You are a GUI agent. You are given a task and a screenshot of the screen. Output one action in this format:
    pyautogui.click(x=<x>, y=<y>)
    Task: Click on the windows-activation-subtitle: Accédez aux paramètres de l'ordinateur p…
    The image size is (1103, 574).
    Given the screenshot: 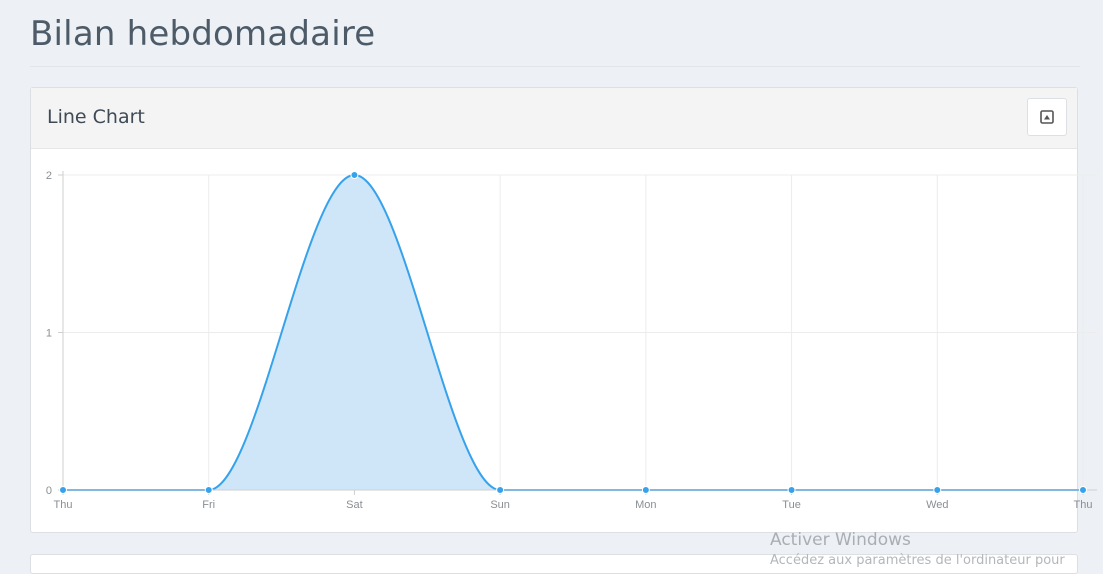 What is the action you would take?
    pyautogui.click(x=917, y=560)
    